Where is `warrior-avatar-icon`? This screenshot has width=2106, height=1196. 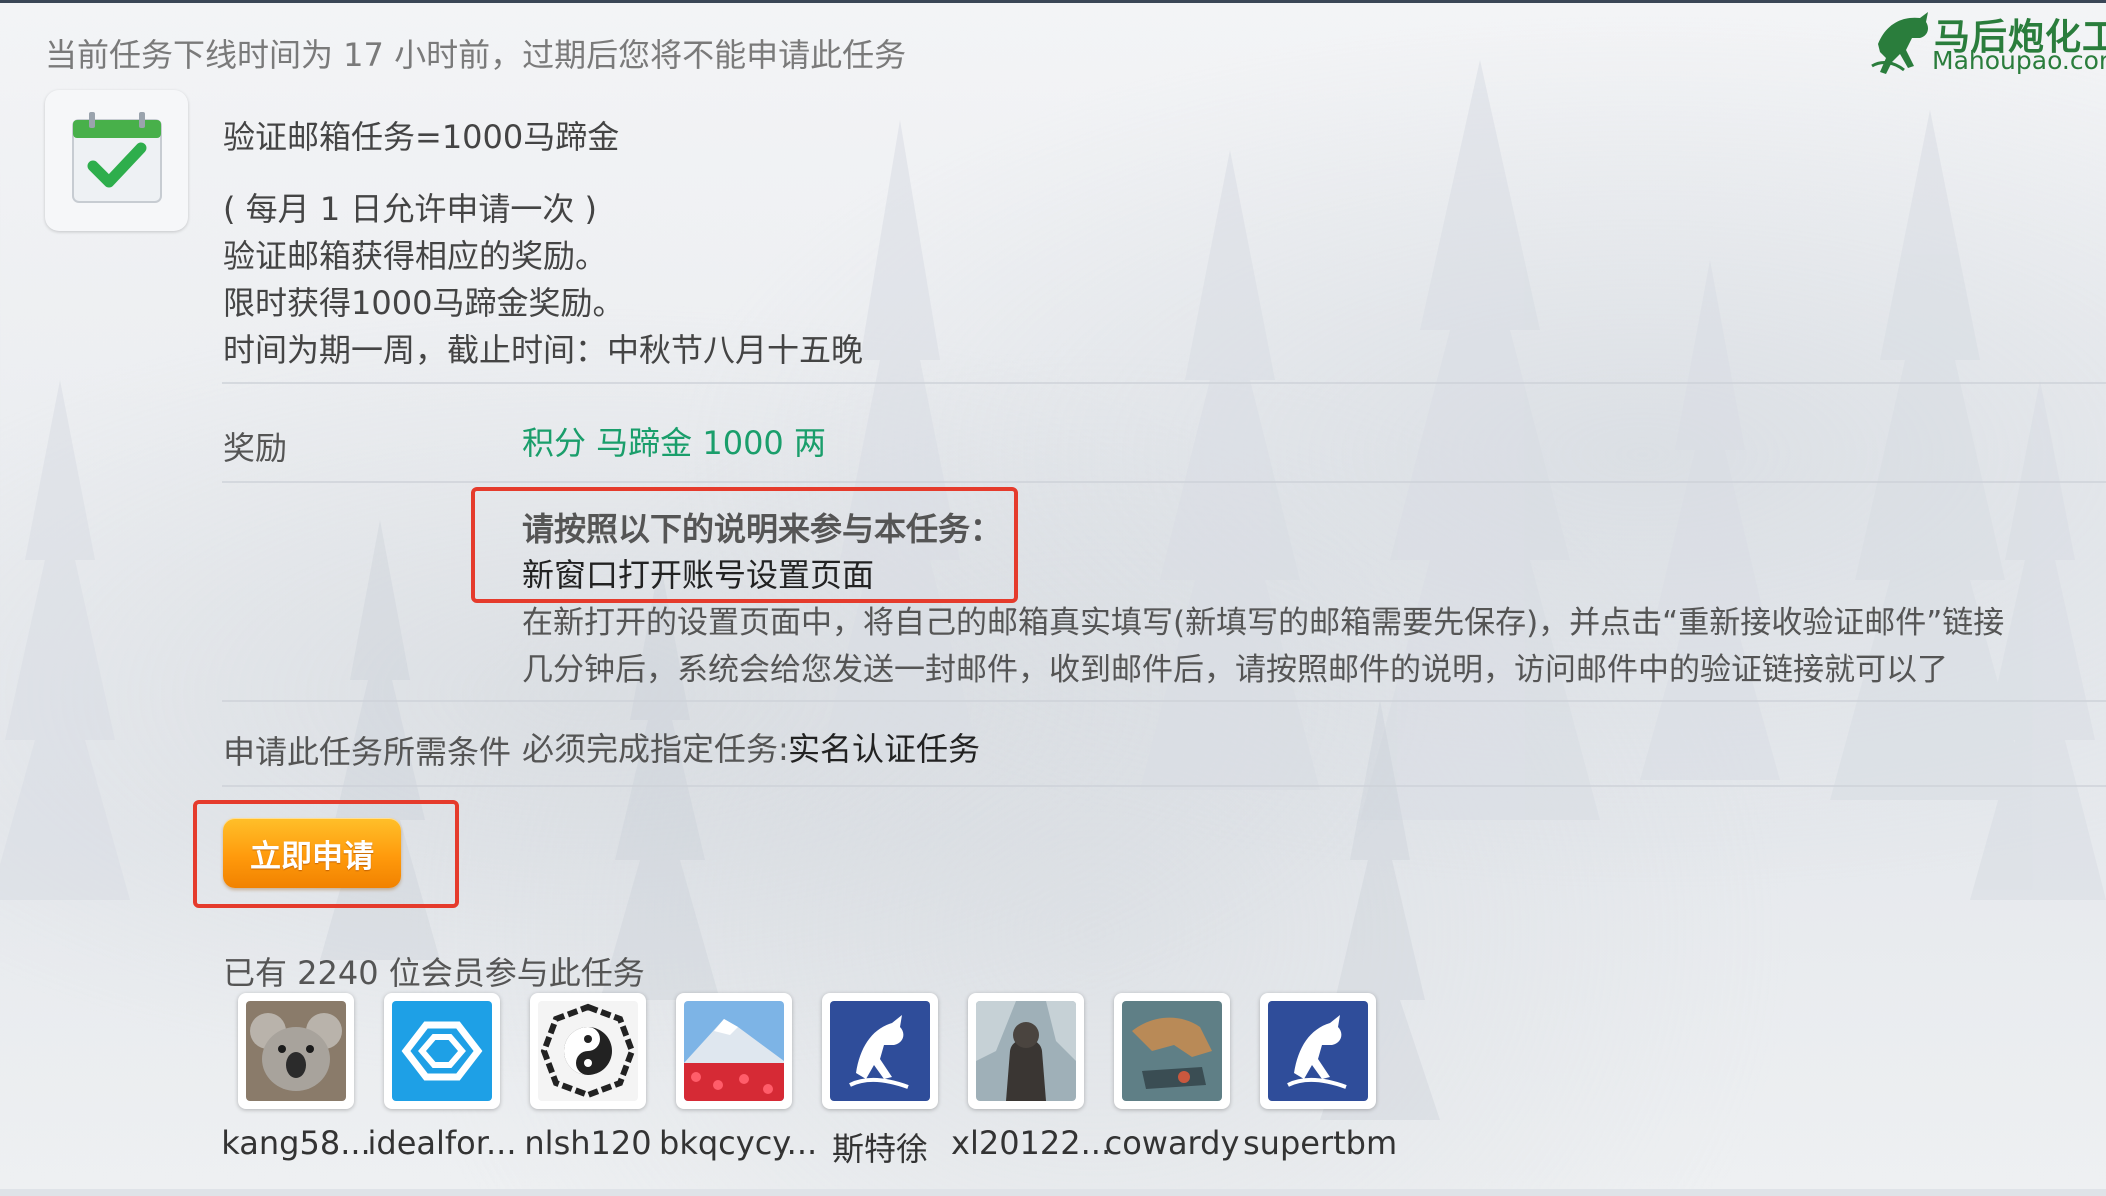
warrior-avatar-icon is located at coordinates (1026, 1051).